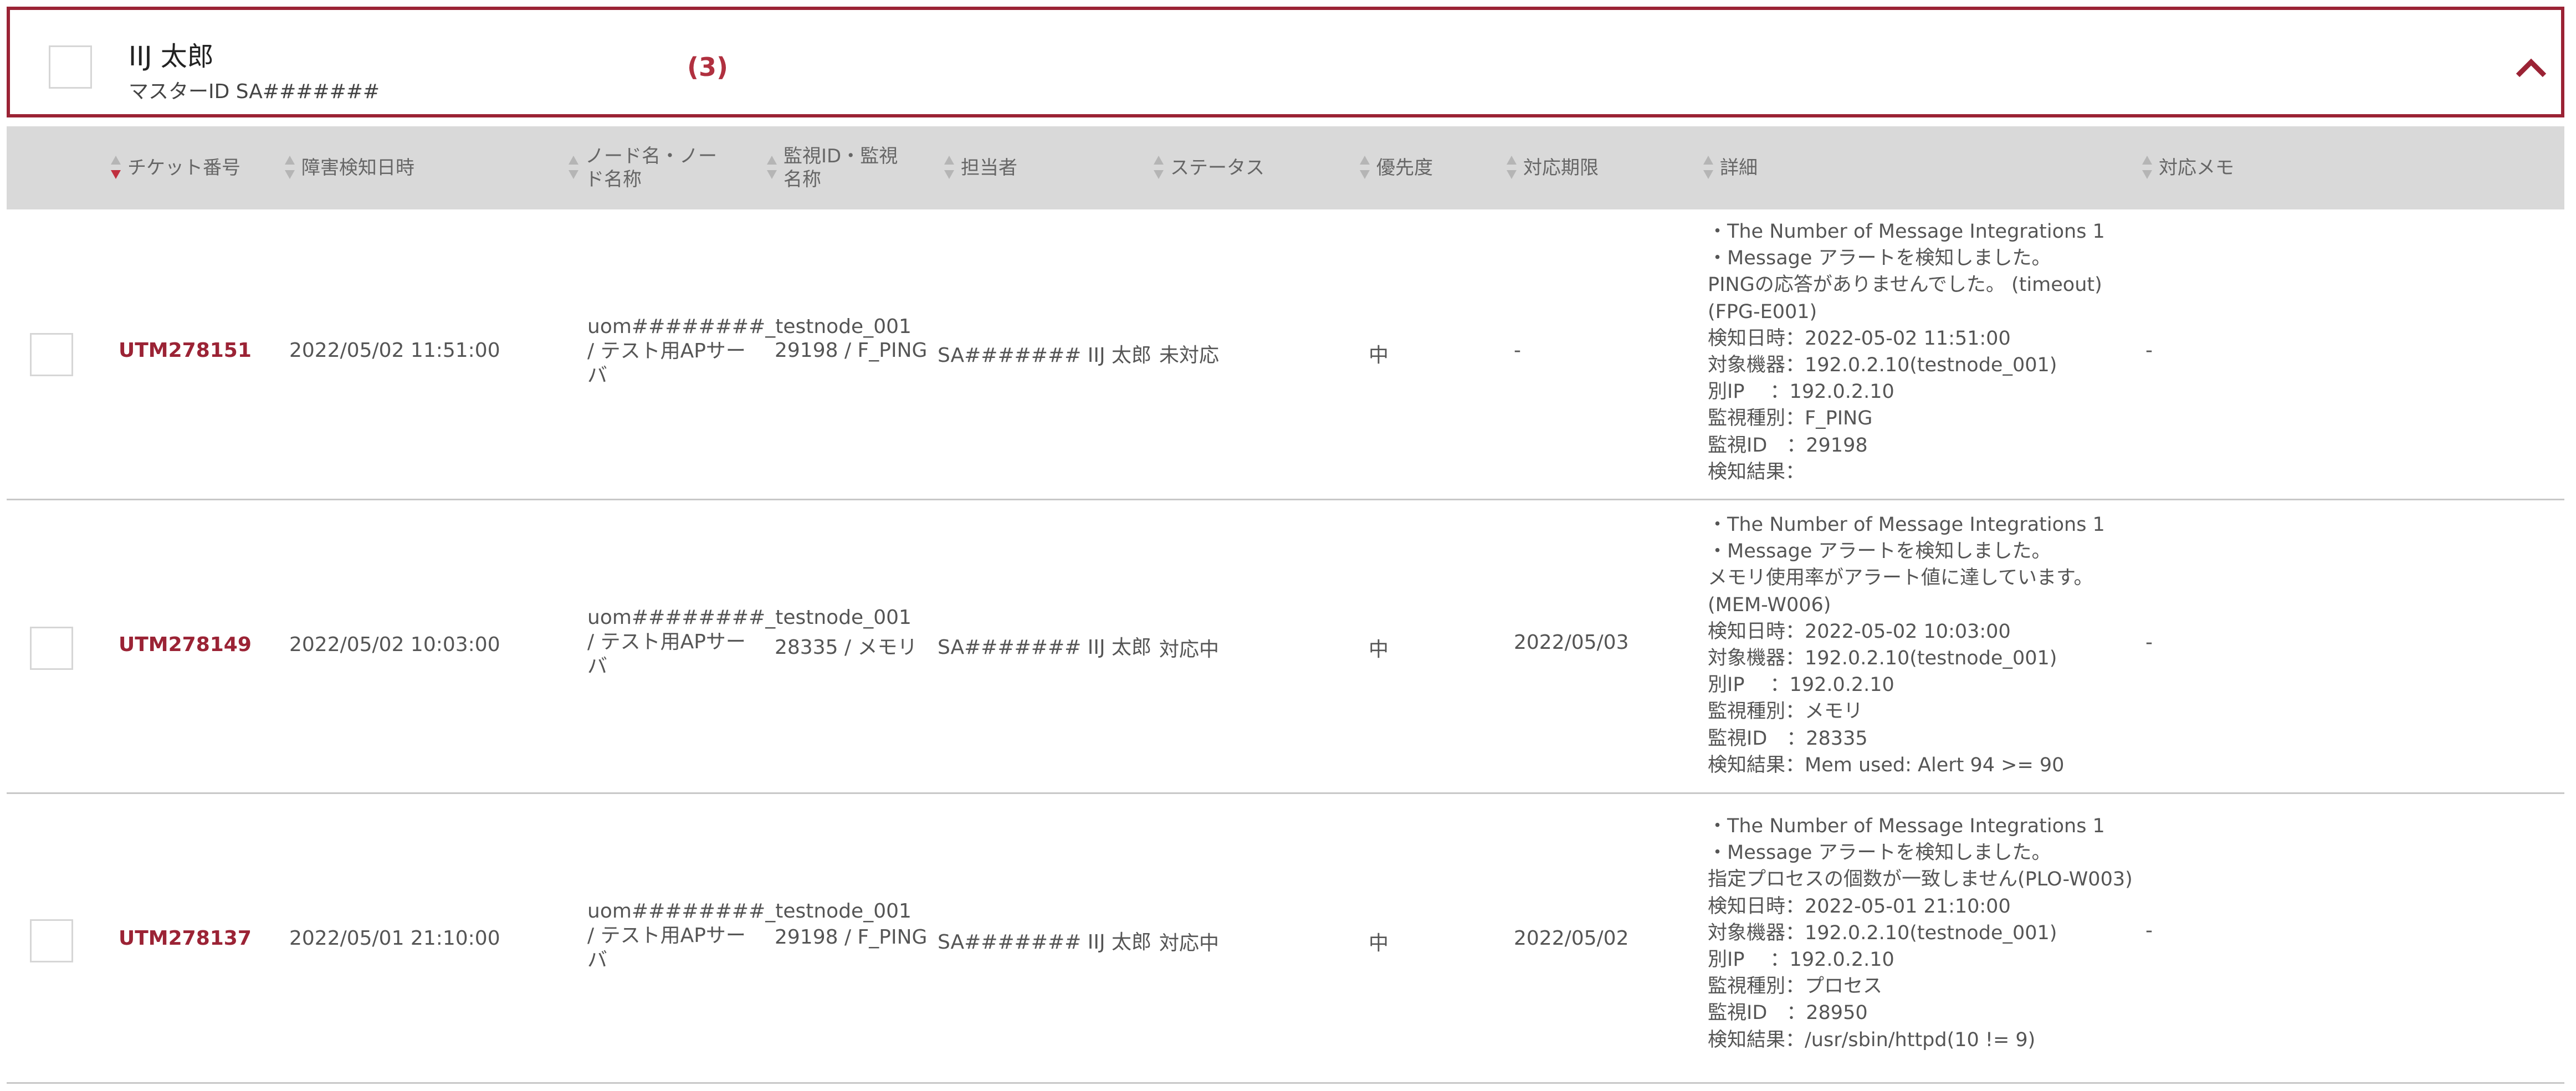 This screenshot has height=1091, width=2576. Describe the element at coordinates (1571, 642) in the screenshot. I see `deadline: 2022/05/03` at that location.